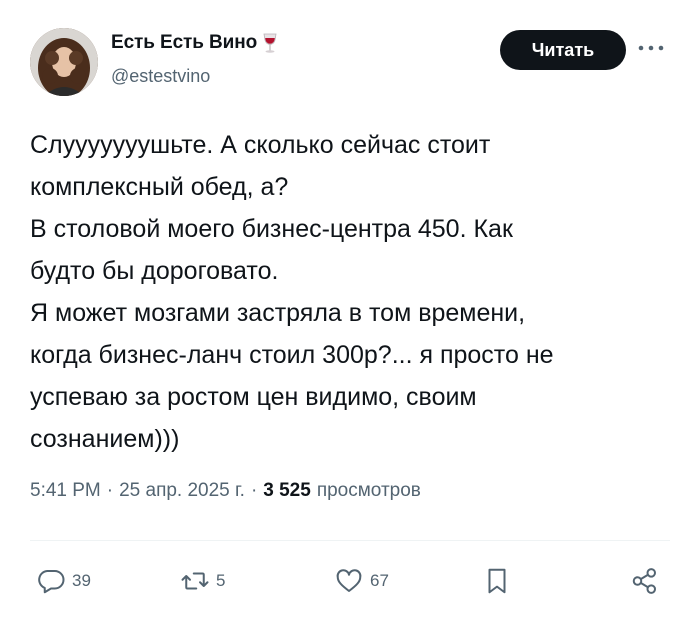 Image resolution: width=700 pixels, height=624 pixels. What do you see at coordinates (287, 491) in the screenshot?
I see `views-count: 3 525` at bounding box center [287, 491].